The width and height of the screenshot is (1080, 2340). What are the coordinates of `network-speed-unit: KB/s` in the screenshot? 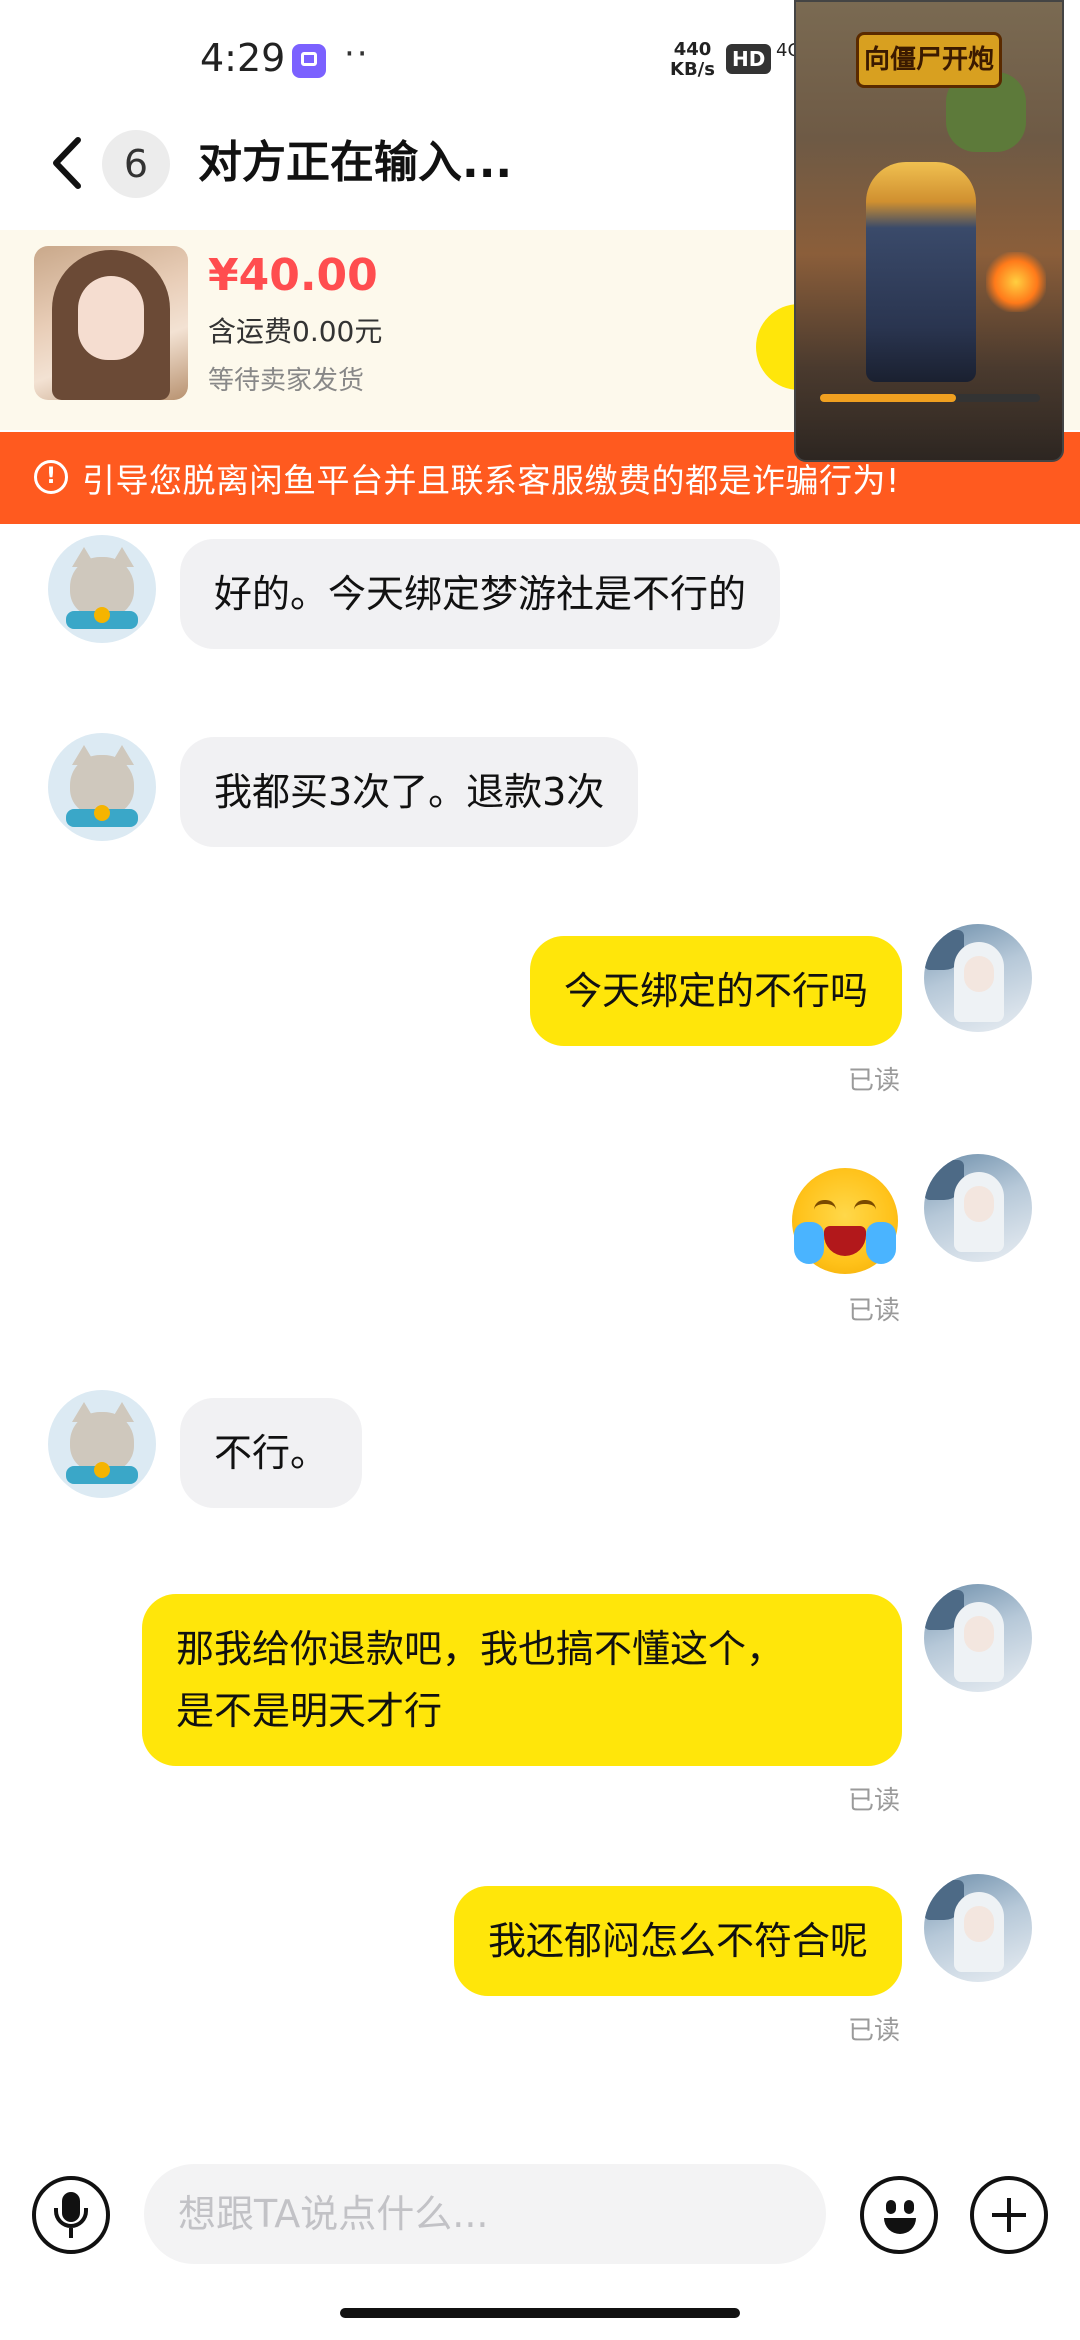 It's located at (692, 69).